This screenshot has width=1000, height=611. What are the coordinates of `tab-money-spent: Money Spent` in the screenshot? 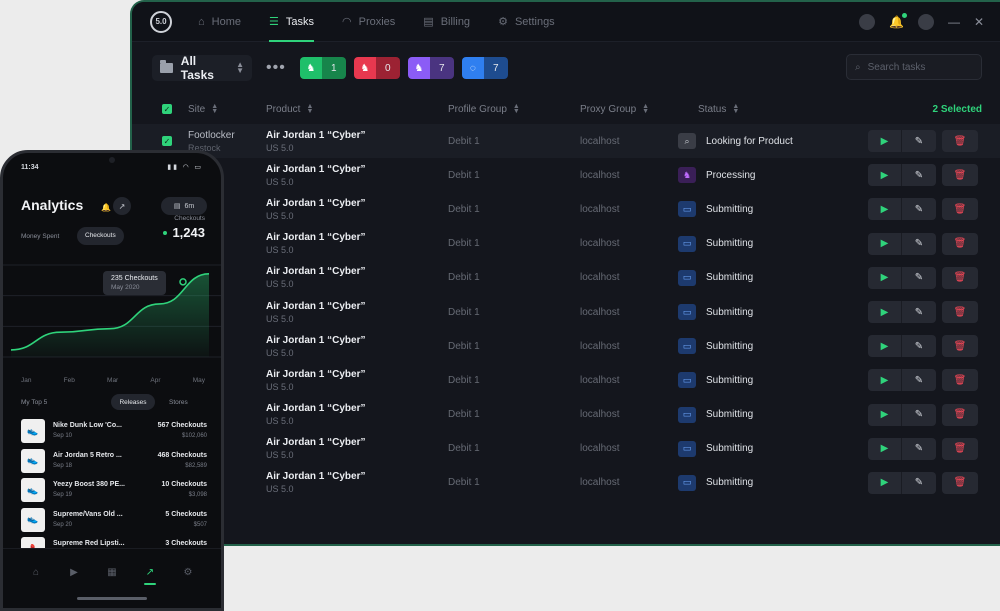 It's located at (40, 236).